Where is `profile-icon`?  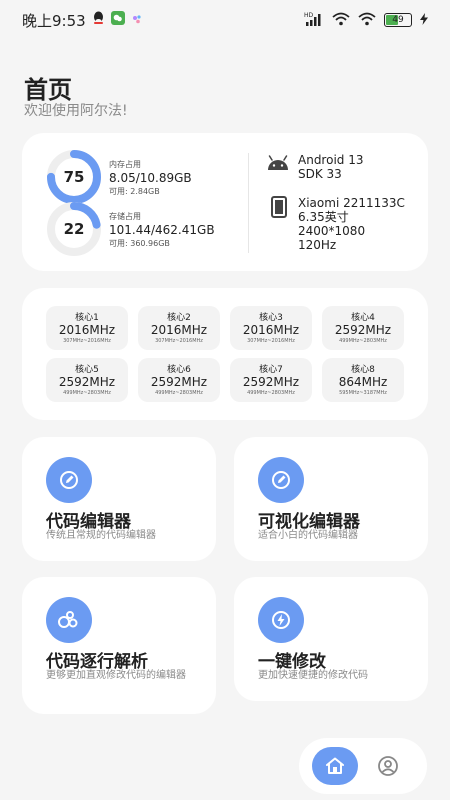 profile-icon is located at coordinates (388, 766).